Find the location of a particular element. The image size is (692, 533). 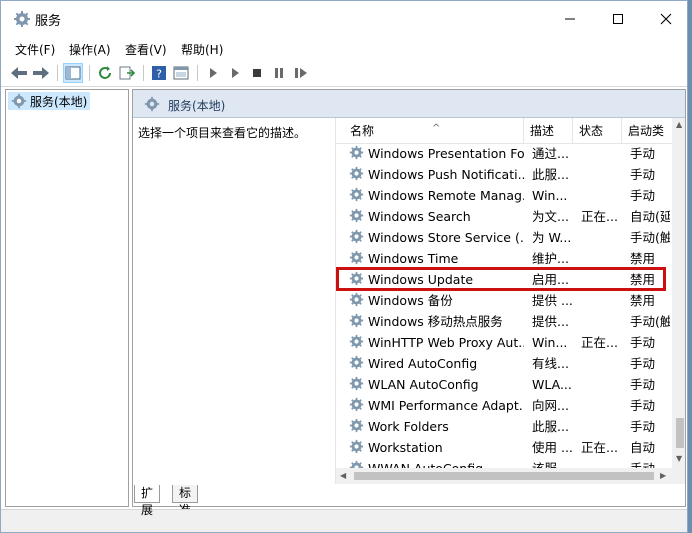

service-startup-type: 手动(触 is located at coordinates (650, 321).